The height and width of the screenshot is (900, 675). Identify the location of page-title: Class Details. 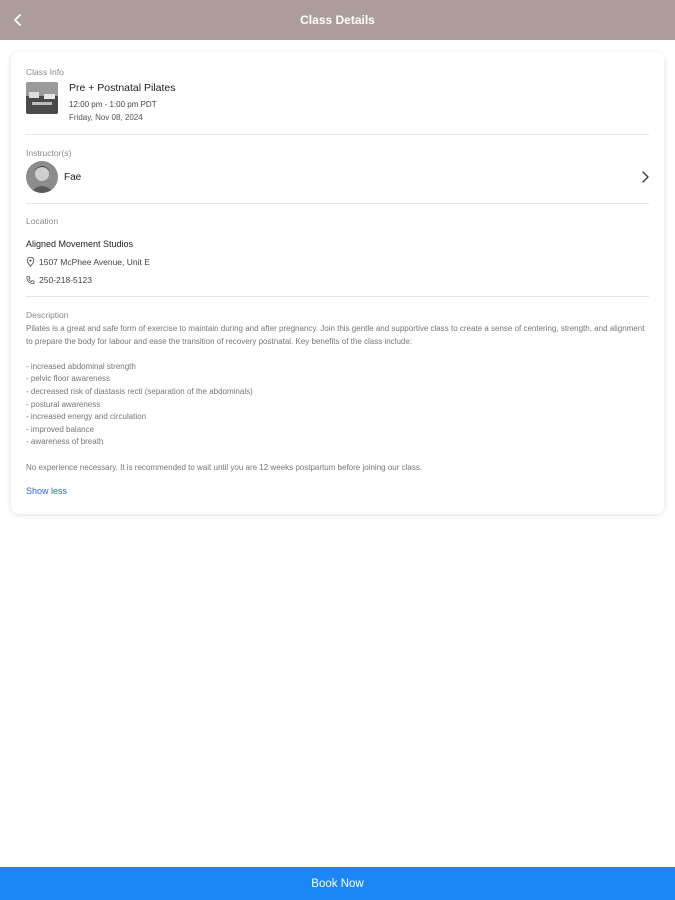
(337, 20).